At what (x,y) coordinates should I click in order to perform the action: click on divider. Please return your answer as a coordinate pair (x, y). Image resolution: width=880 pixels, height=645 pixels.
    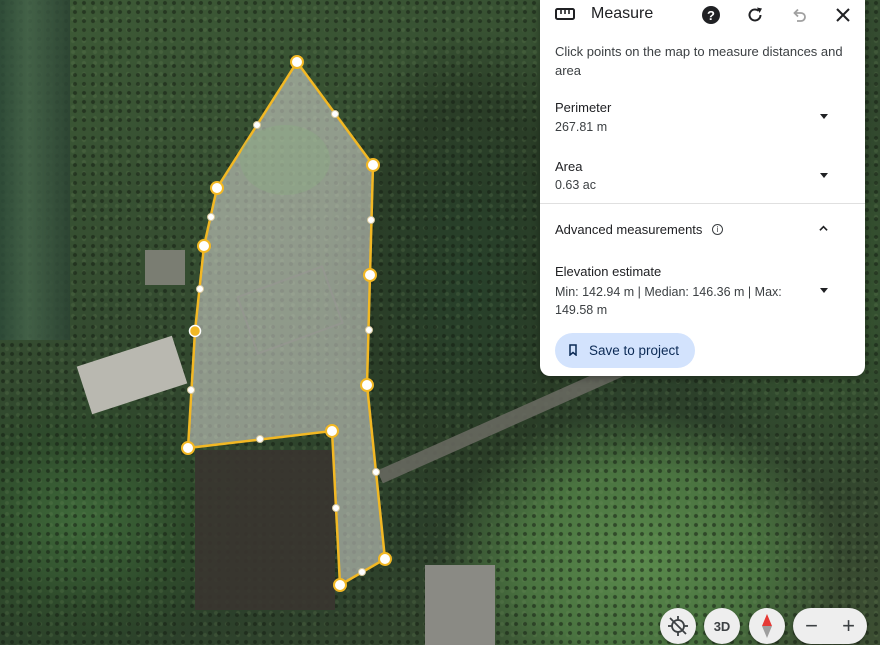
    Looking at the image, I should click on (702, 203).